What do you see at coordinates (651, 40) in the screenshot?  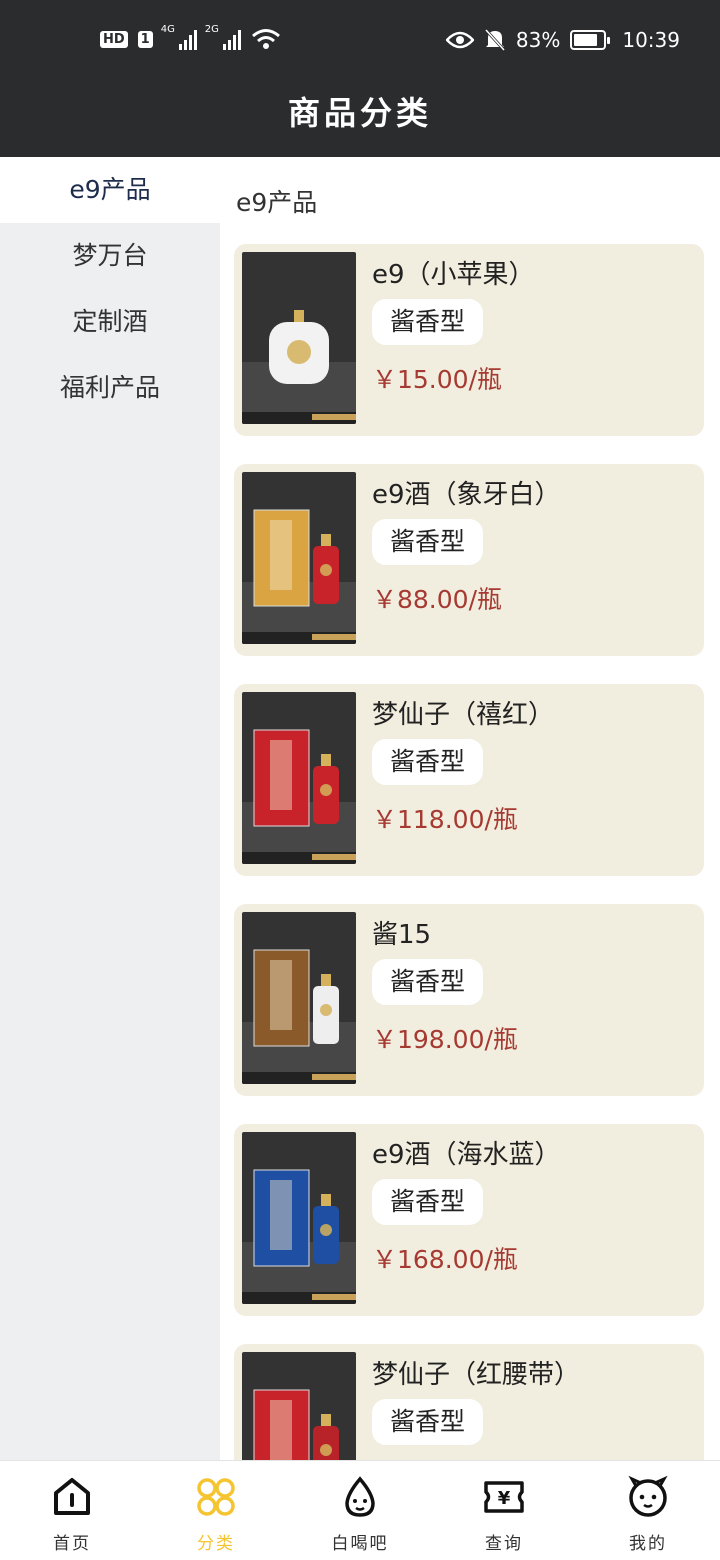 I see `clock: 10:39` at bounding box center [651, 40].